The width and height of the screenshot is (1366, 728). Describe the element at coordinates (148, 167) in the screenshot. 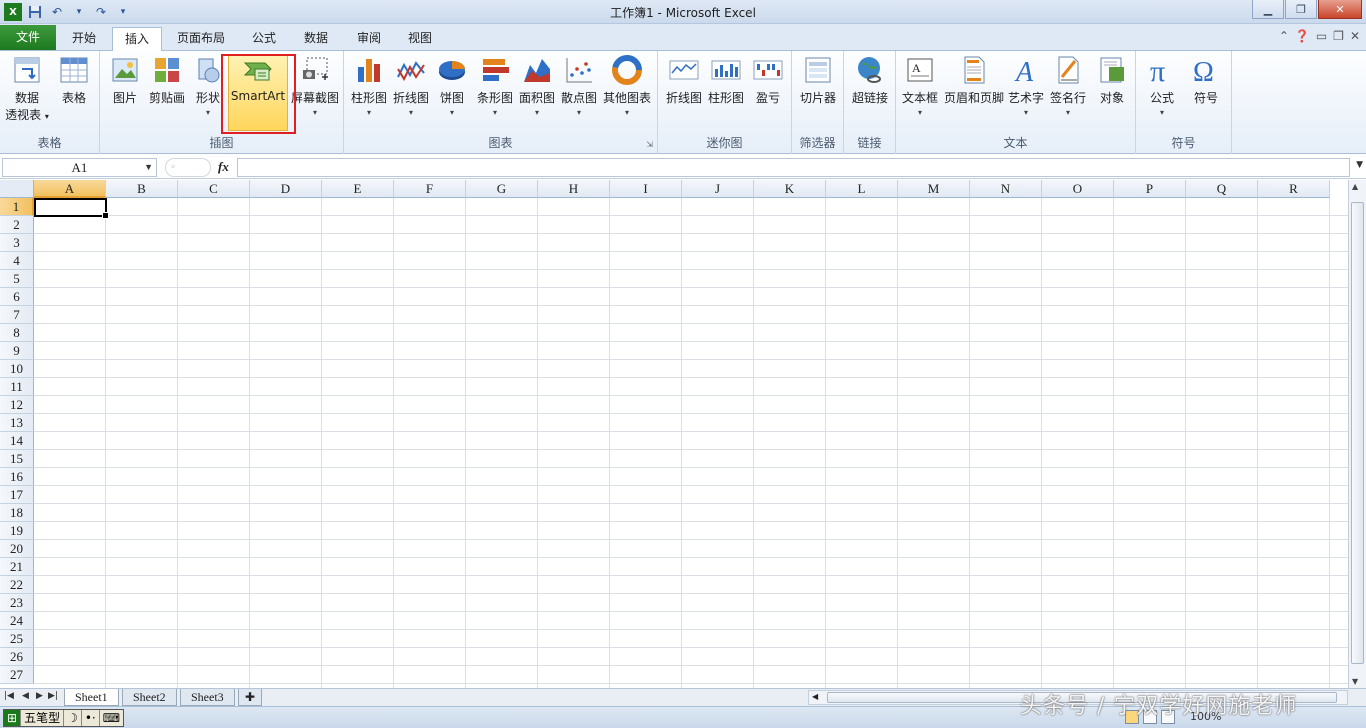

I see `chevron-down-icon: ▼` at that location.